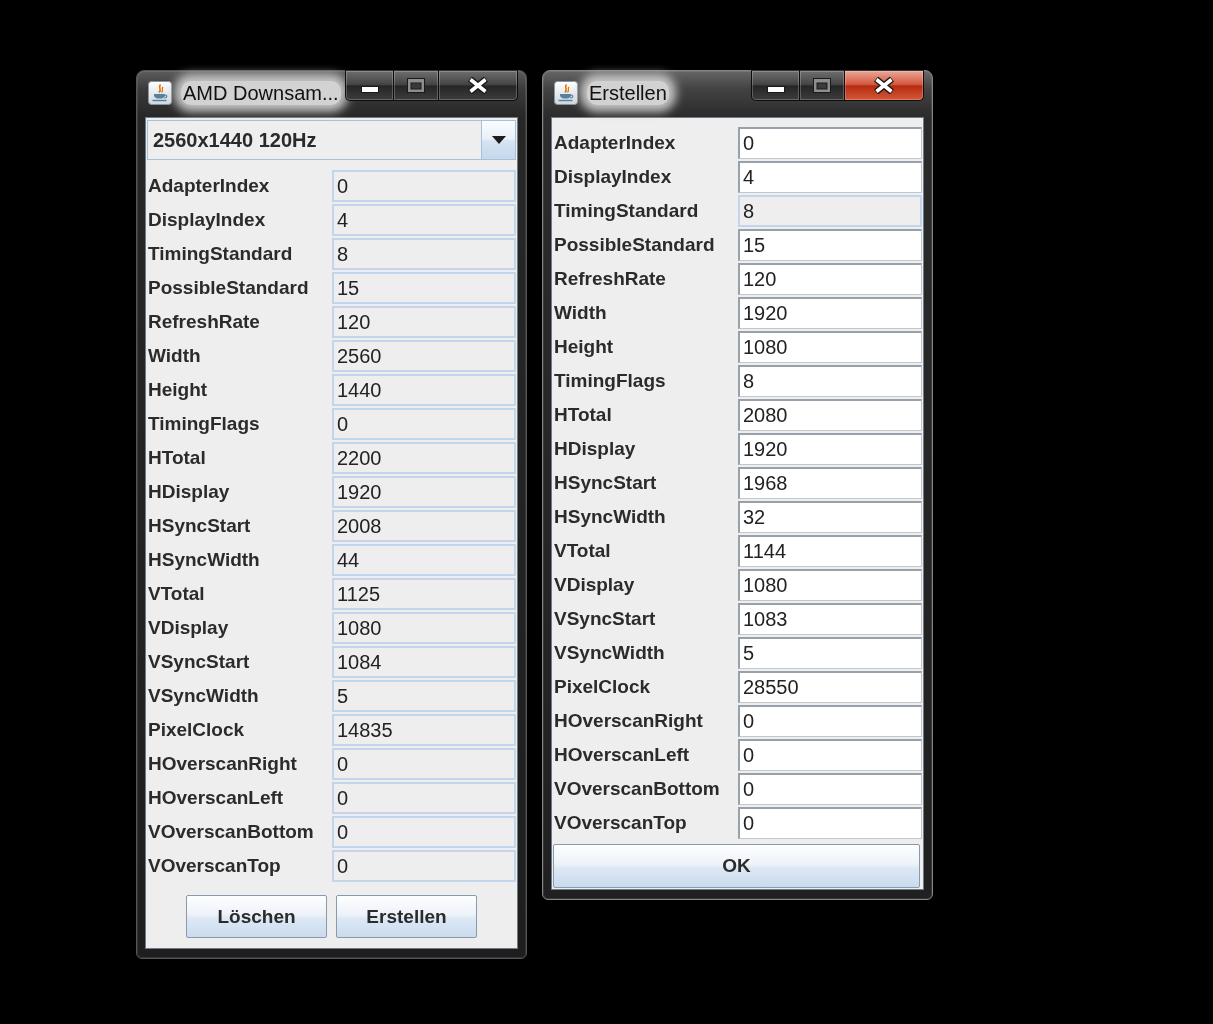 The image size is (1213, 1024). What do you see at coordinates (830, 619) in the screenshot?
I see `text-field: 1083` at bounding box center [830, 619].